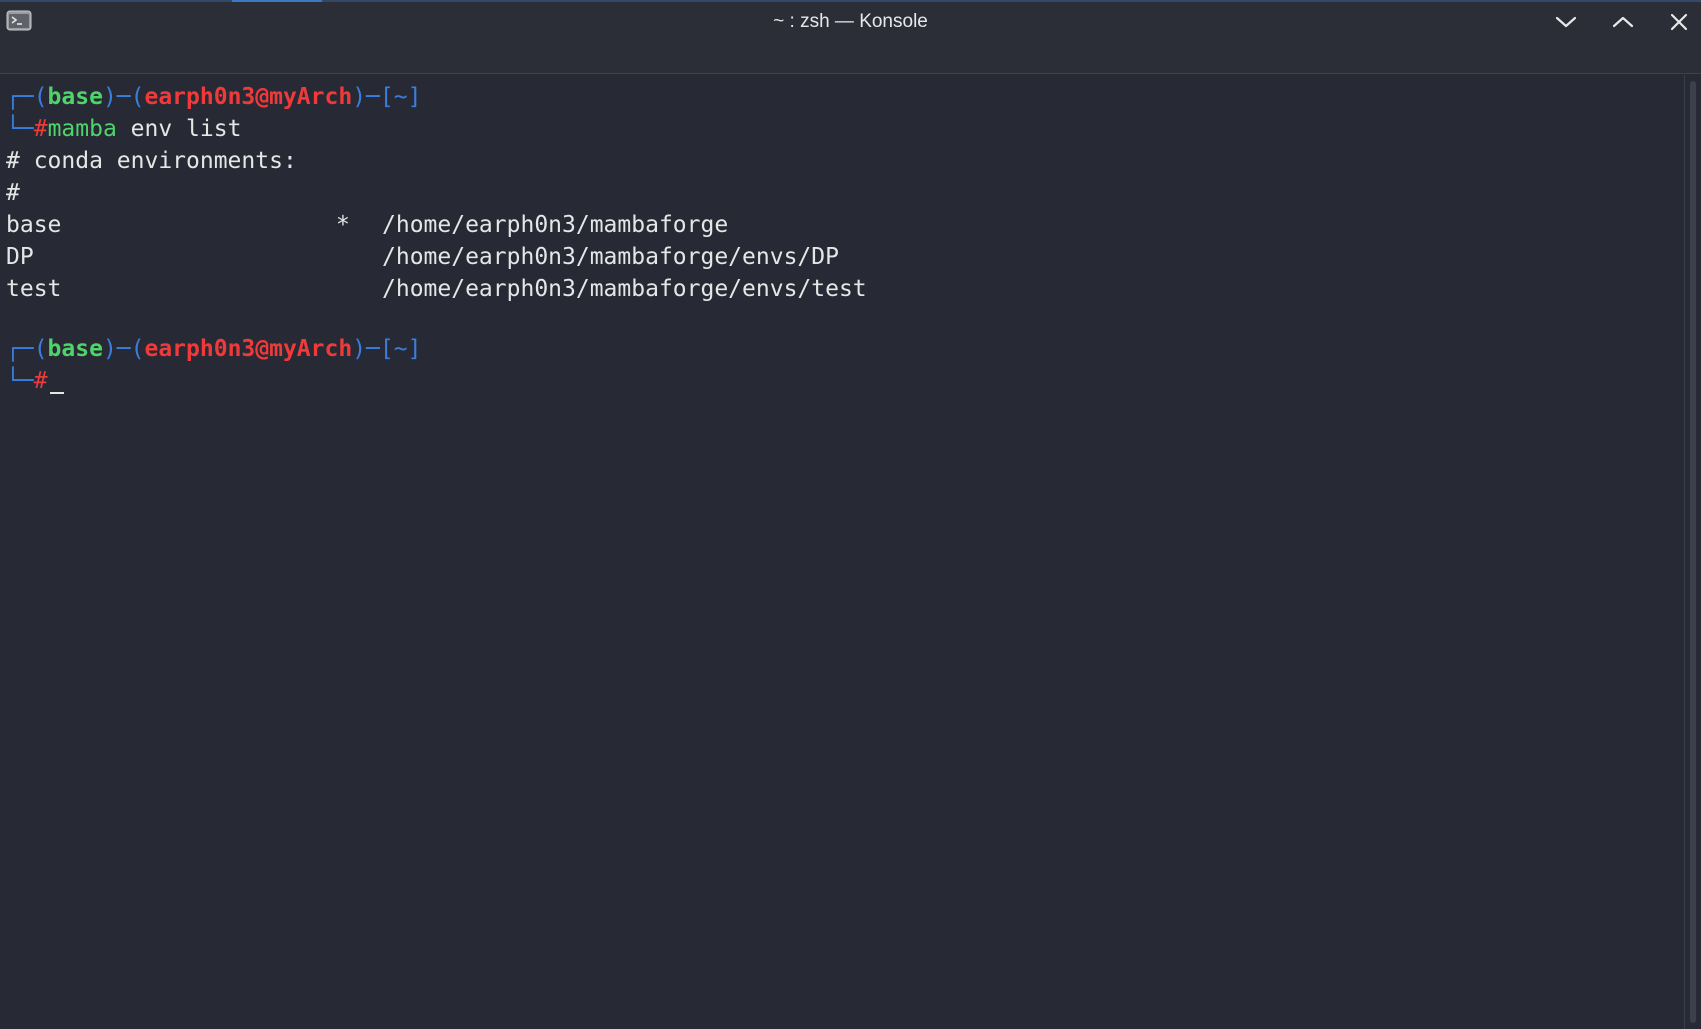 This screenshot has height=1029, width=1701. Describe the element at coordinates (151, 161) in the screenshot. I see `output-header: # conda environments:` at that location.